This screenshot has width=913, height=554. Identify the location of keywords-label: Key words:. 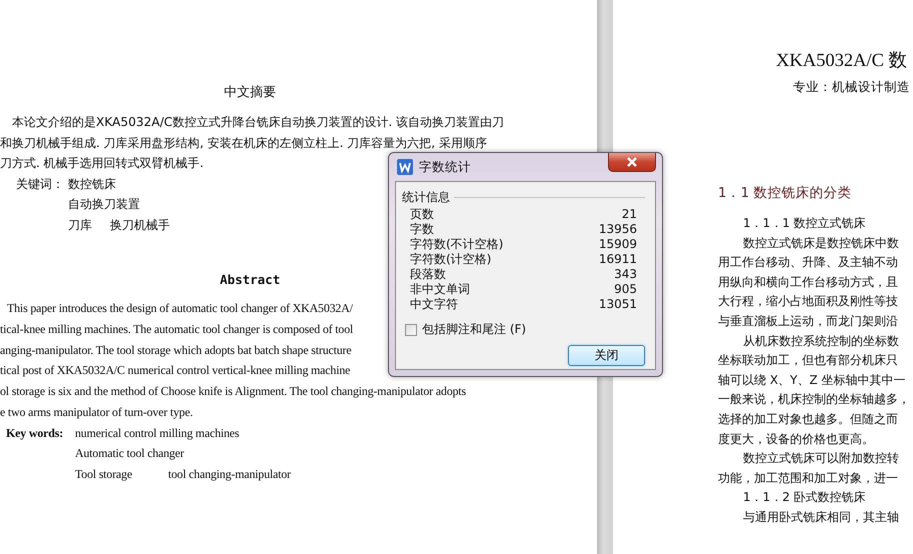
(35, 433).